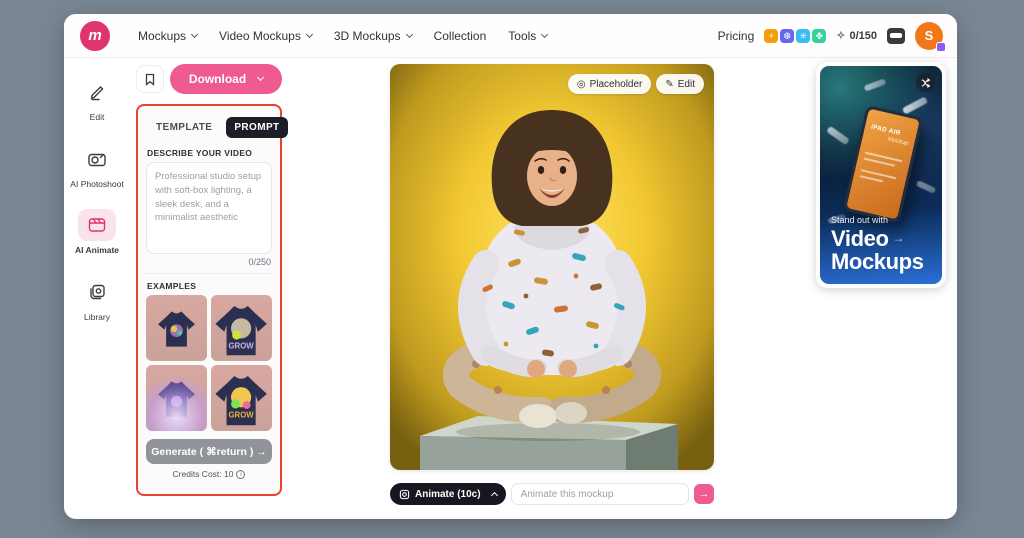  Describe the element at coordinates (832, 36) in the screenshot. I see `topbar-right: Pricing + ❆ ✳ ✤ ✧ 0/150 S` at that location.